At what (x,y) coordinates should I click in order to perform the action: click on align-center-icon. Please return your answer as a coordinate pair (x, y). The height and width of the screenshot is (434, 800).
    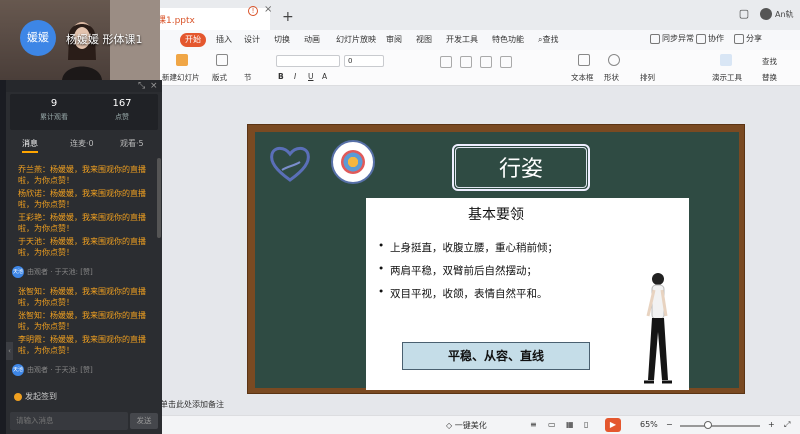
    Looking at the image, I should click on (466, 62).